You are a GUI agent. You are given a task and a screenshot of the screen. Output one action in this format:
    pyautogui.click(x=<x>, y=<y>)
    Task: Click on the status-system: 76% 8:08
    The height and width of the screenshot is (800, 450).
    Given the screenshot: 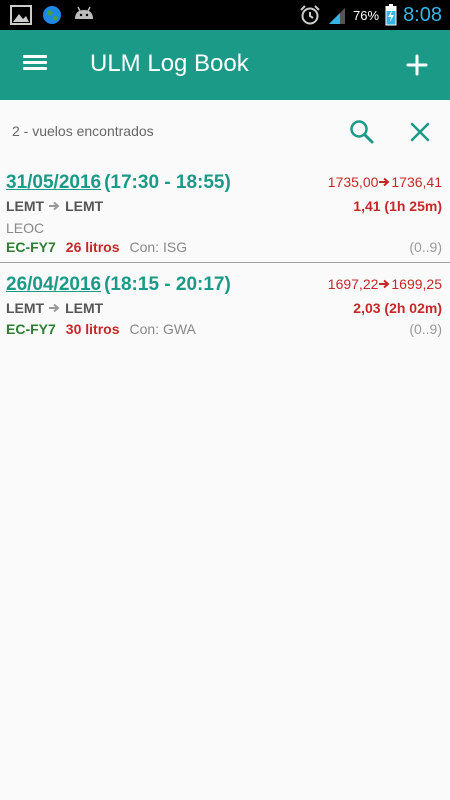 What is the action you would take?
    pyautogui.click(x=370, y=15)
    